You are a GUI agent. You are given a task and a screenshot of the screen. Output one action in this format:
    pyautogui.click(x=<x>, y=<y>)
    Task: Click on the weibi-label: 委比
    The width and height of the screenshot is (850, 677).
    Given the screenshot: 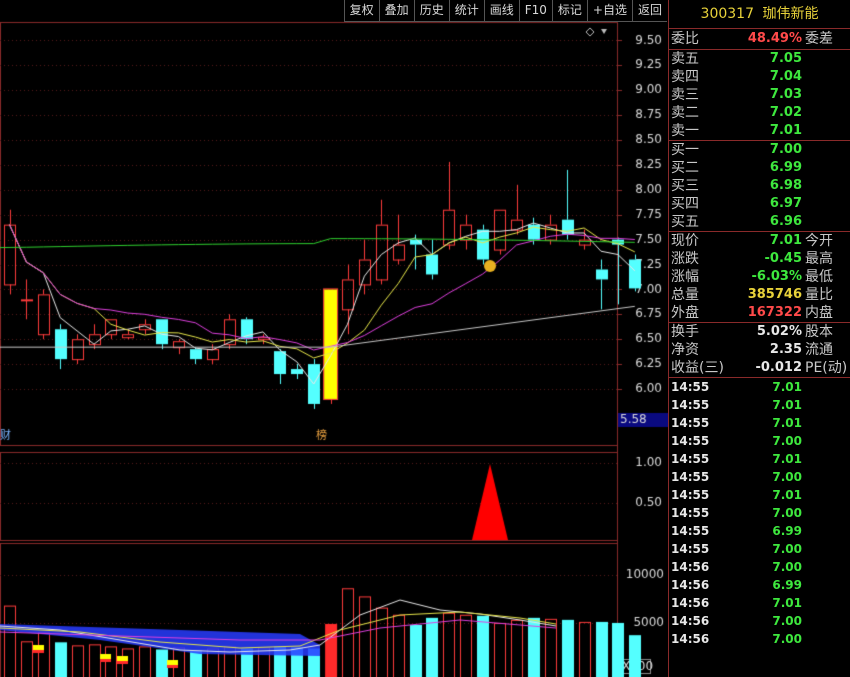 What is the action you would take?
    pyautogui.click(x=685, y=39)
    